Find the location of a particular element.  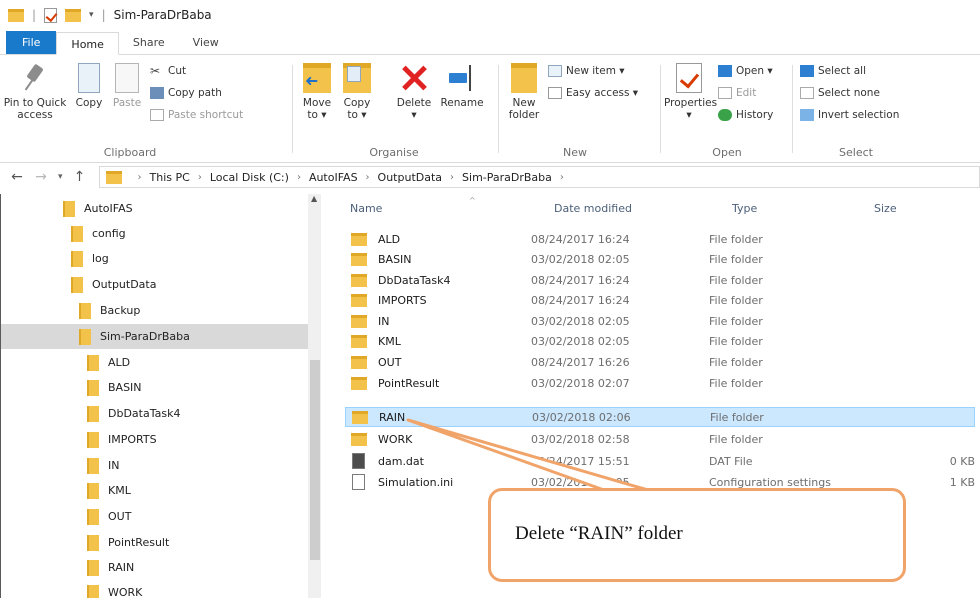

callout-box: Delete “RAIN” folder is located at coordinates (697, 535).